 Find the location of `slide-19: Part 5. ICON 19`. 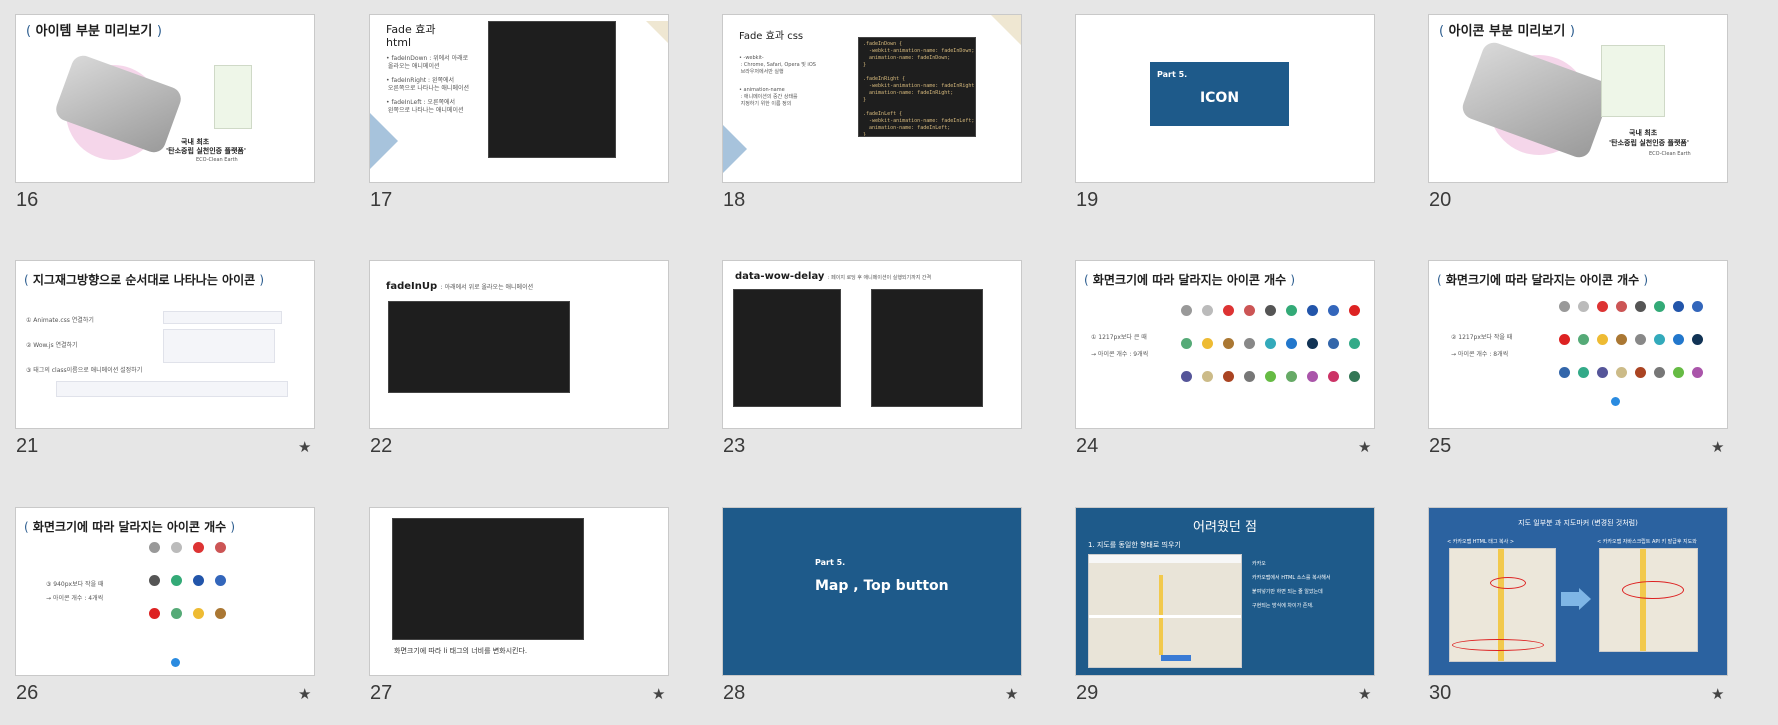

slide-19: Part 5. ICON 19 is located at coordinates (1225, 114).